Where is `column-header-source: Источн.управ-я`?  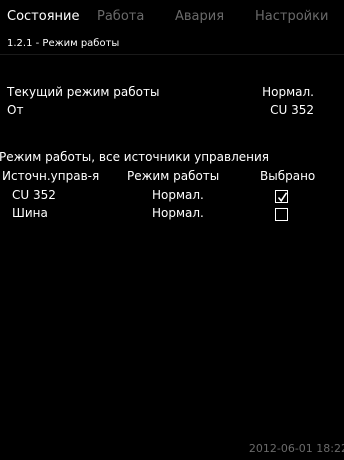
column-header-source: Источн.управ-я is located at coordinates (51, 176).